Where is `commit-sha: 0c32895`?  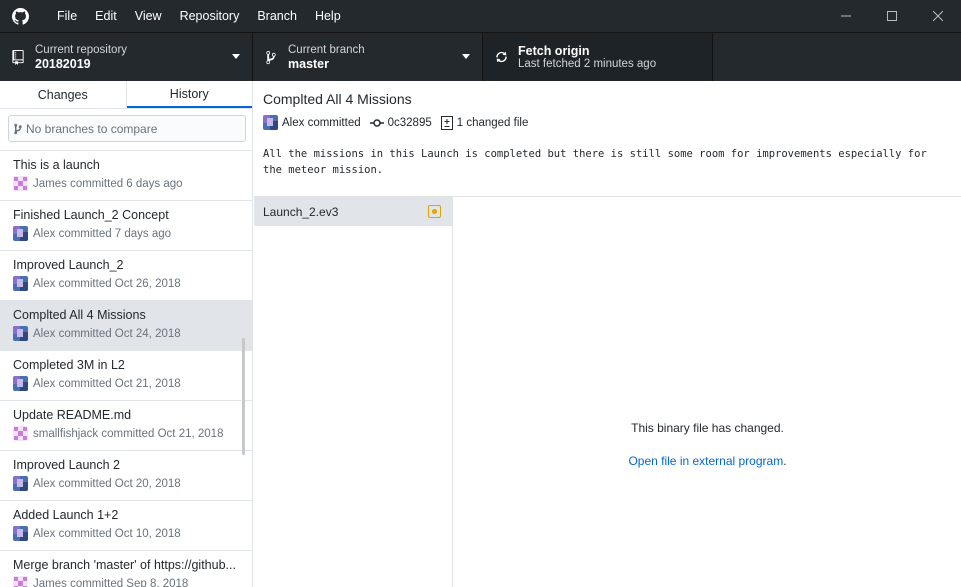 commit-sha: 0c32895 is located at coordinates (410, 123).